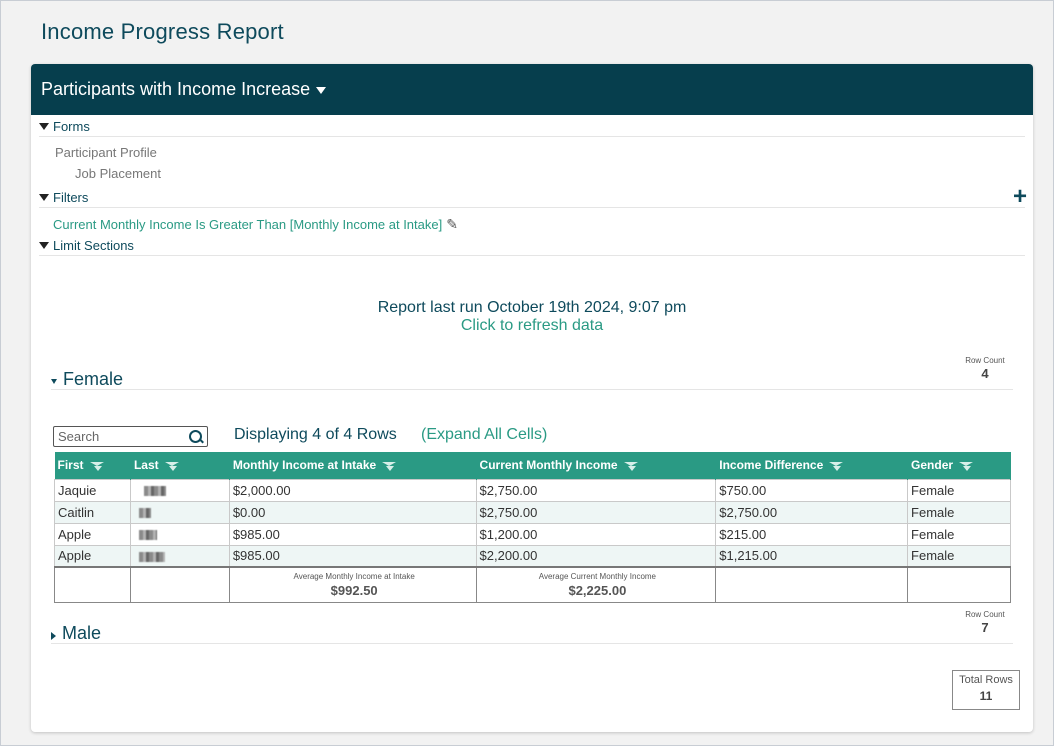 Image resolution: width=1054 pixels, height=746 pixels. Describe the element at coordinates (354, 576) in the screenshot. I see `summary-intake-label: Average Monthly Income at Intake` at that location.